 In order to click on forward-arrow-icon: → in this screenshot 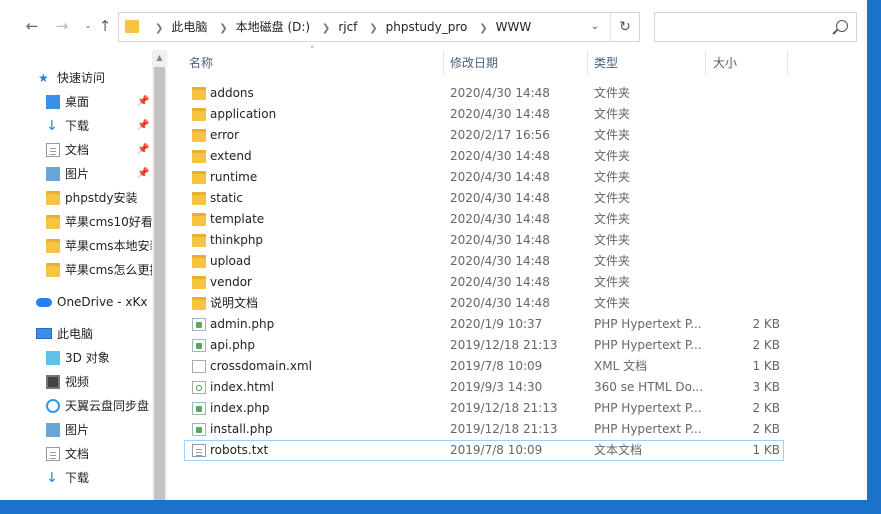, I will do `click(62, 26)`.